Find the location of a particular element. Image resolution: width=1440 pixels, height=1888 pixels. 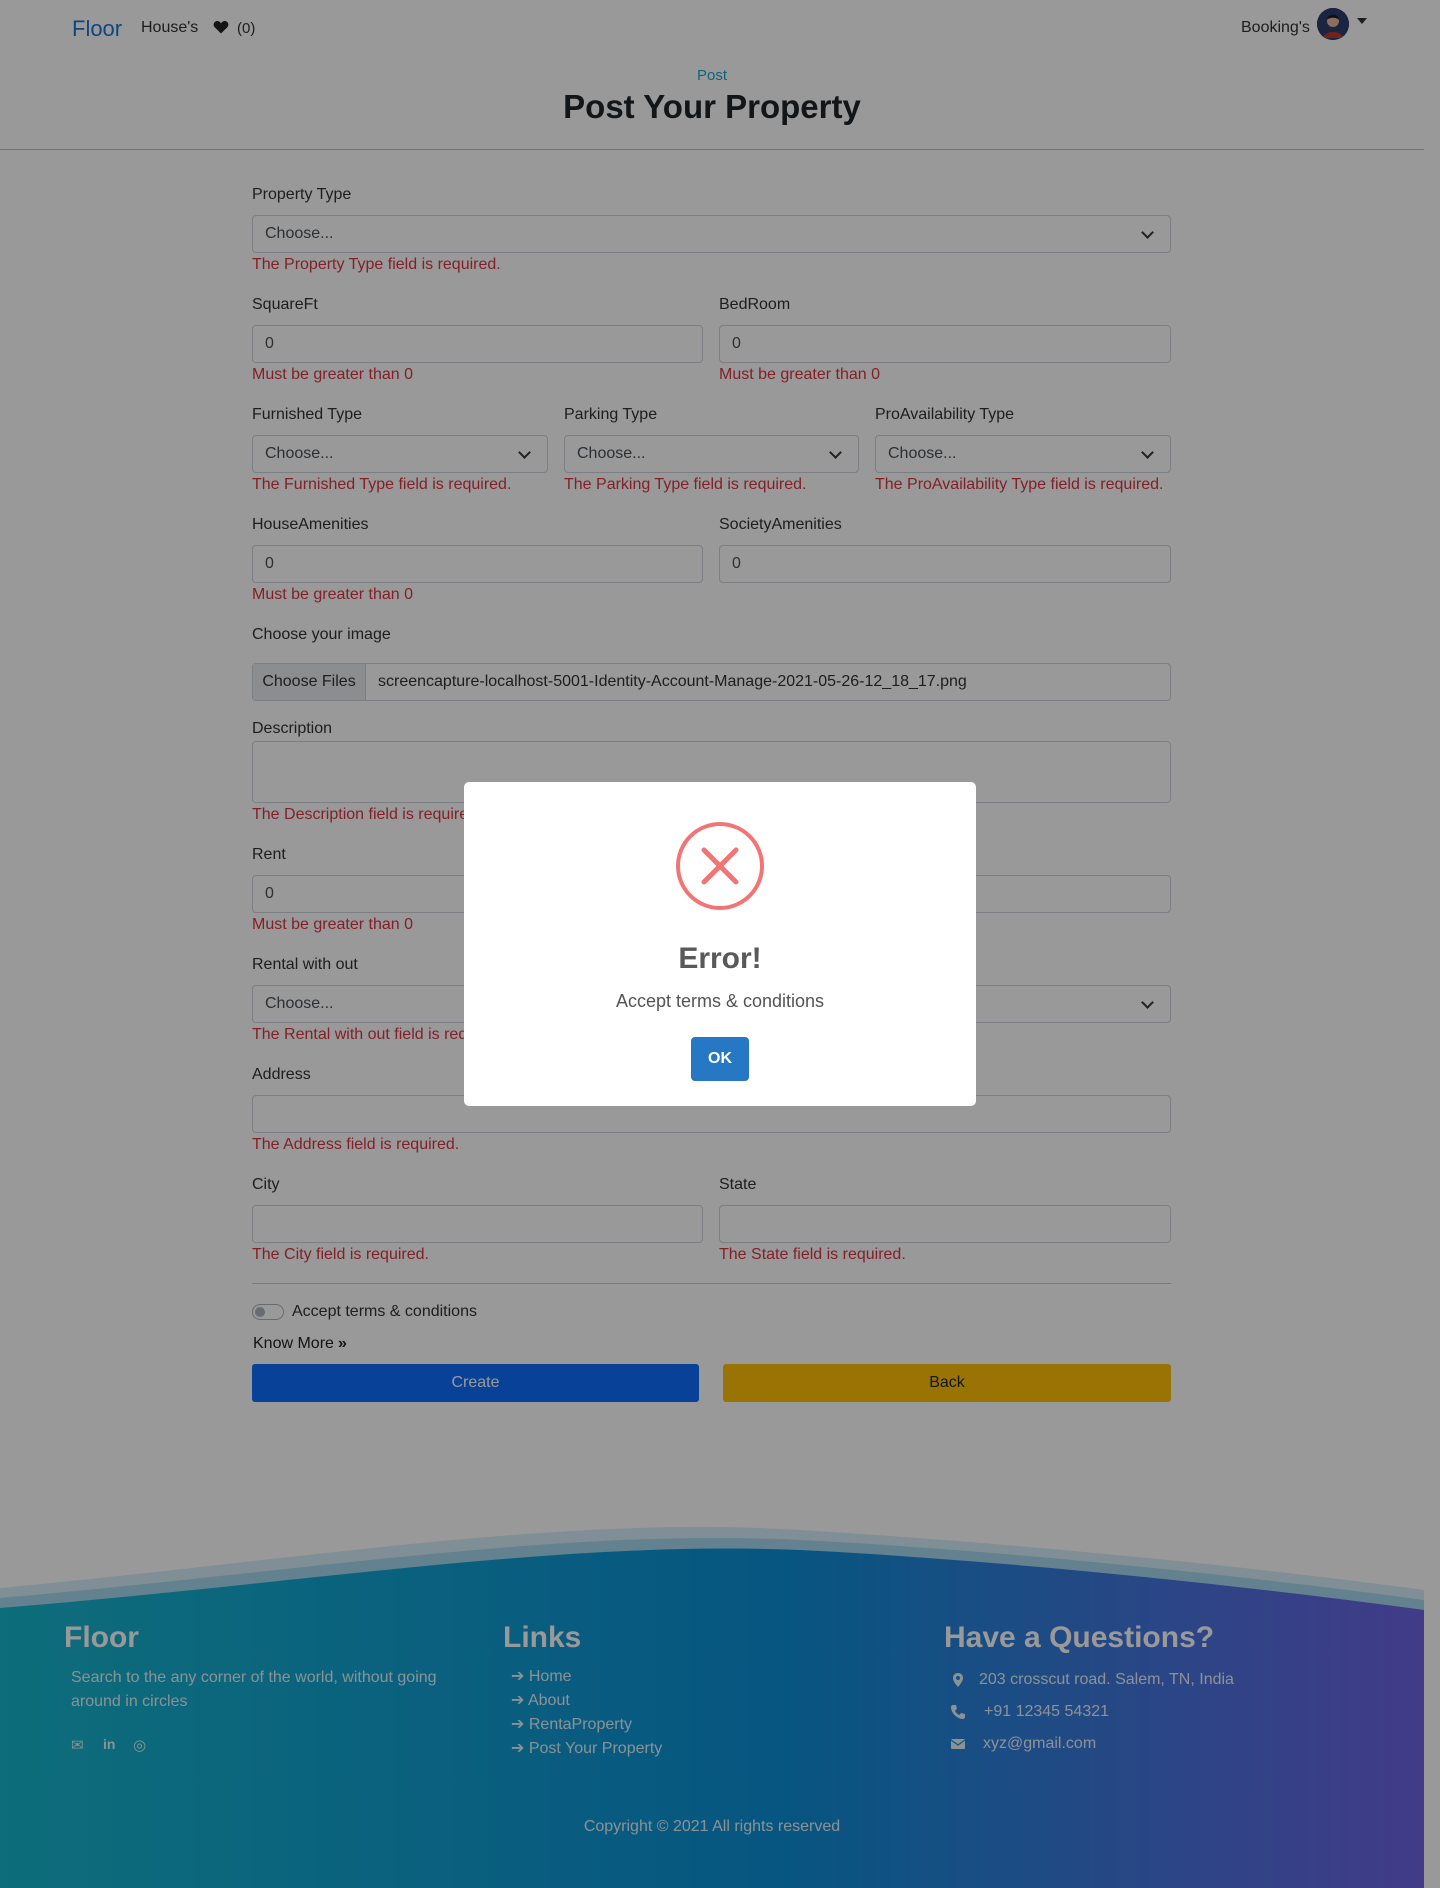

ok-button: OK is located at coordinates (720, 1059).